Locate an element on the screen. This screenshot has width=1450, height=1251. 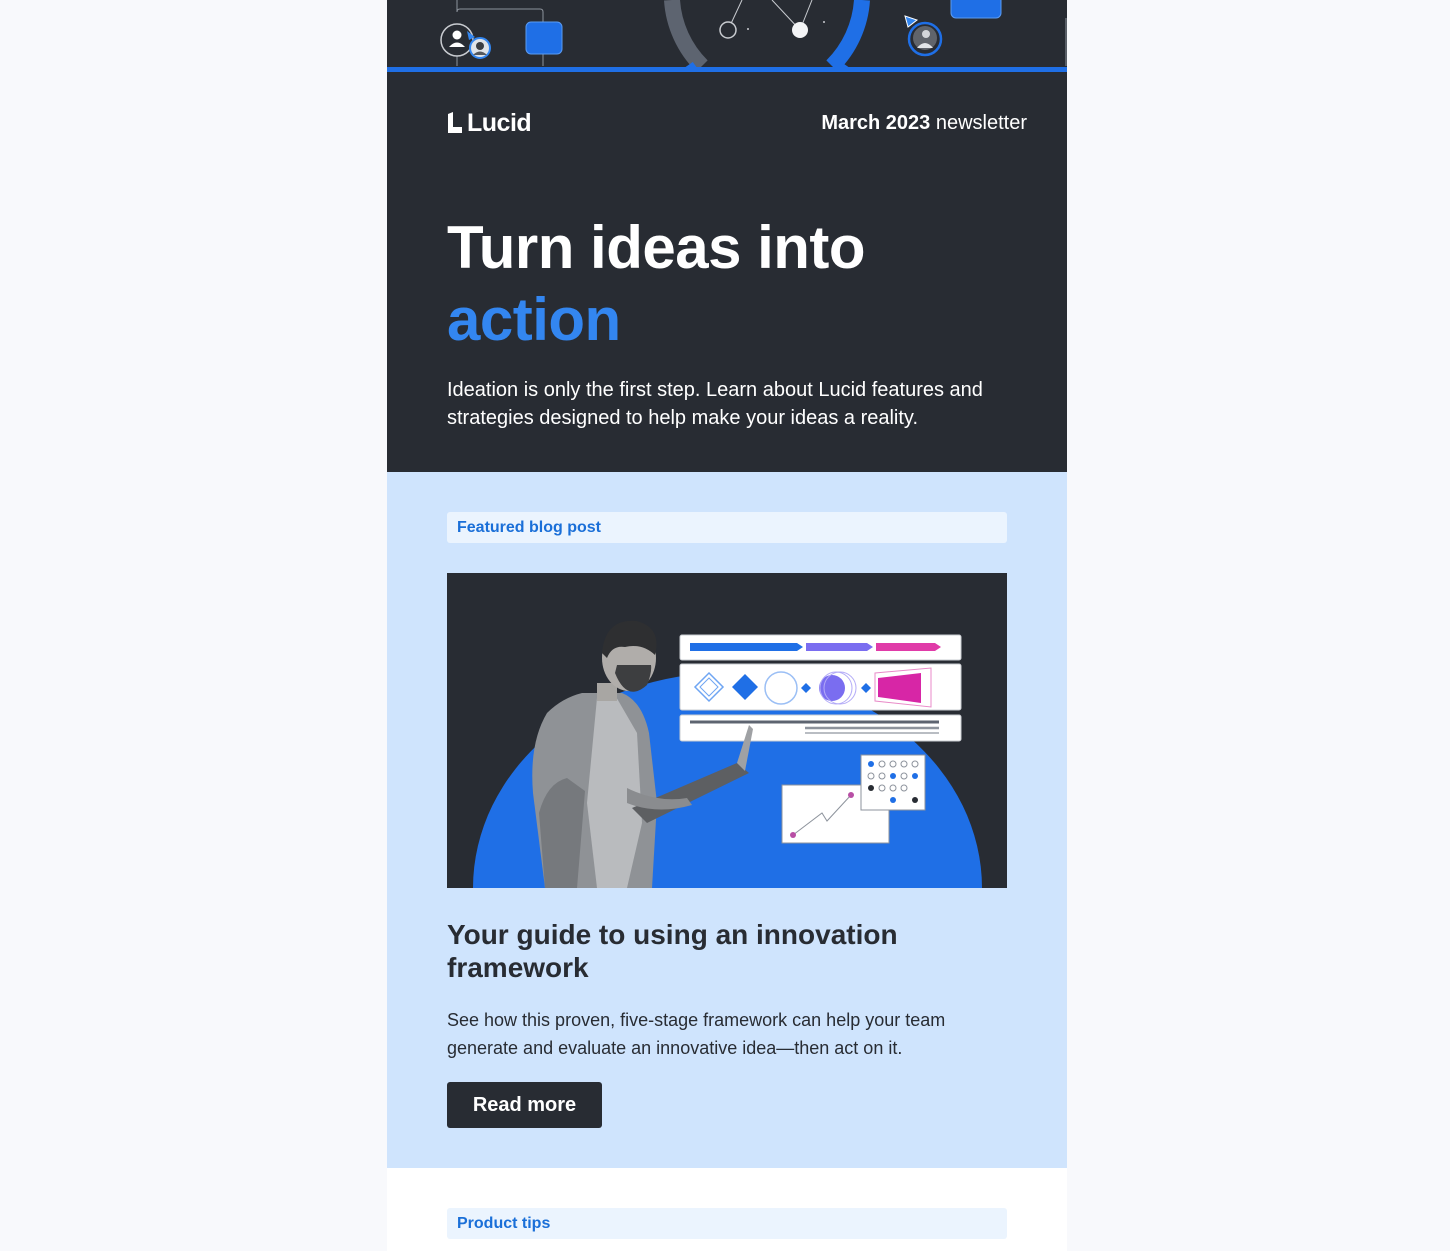
hero-title-accent: action is located at coordinates (534, 319).